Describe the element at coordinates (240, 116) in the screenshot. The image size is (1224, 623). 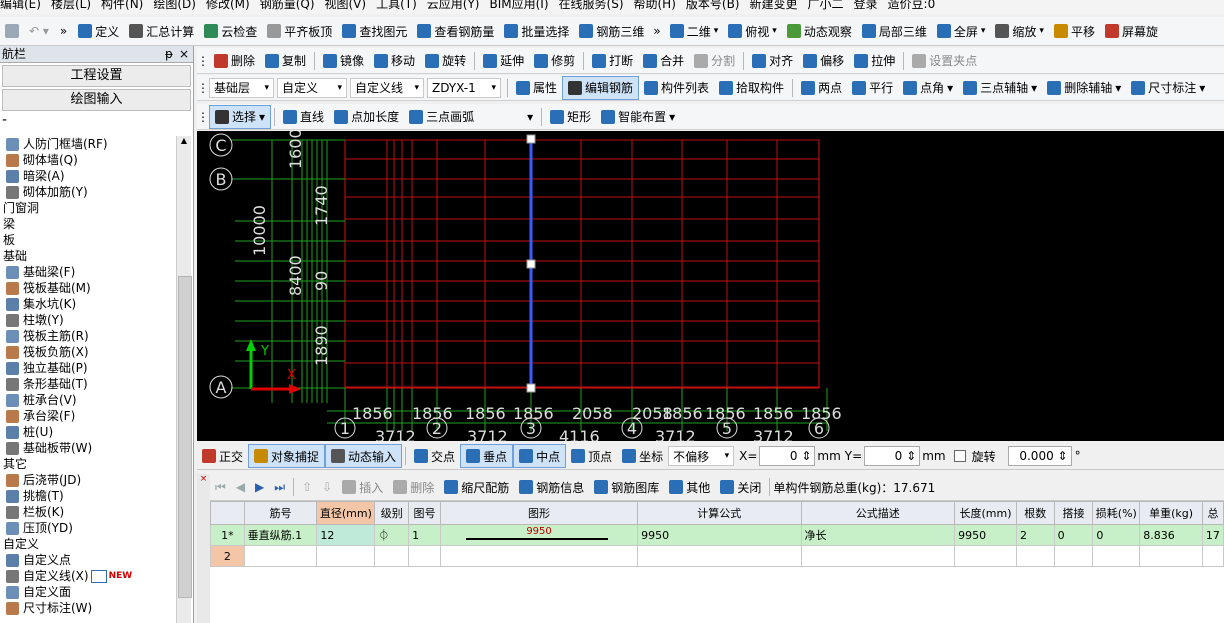
I see `draw-button-0: 选择 ▾` at that location.